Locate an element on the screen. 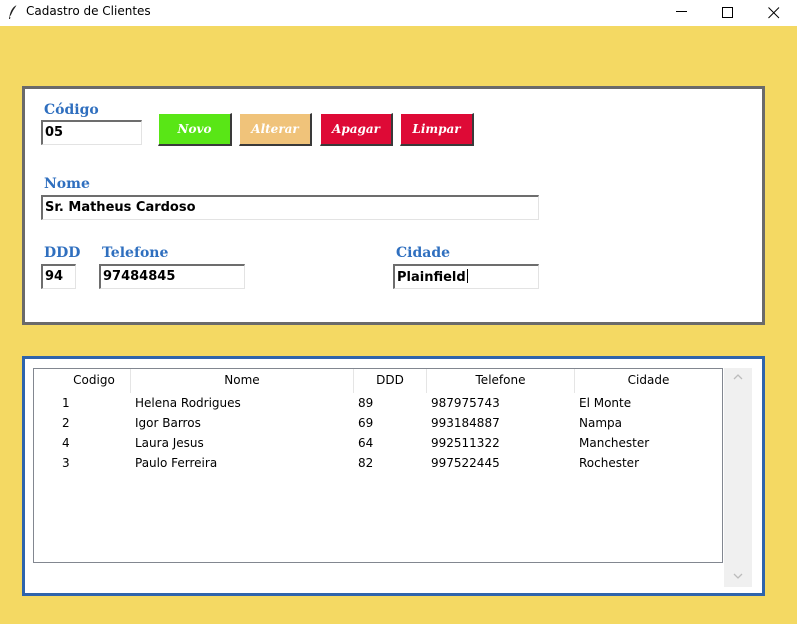 This screenshot has width=797, height=624. feather-icon is located at coordinates (13, 11).